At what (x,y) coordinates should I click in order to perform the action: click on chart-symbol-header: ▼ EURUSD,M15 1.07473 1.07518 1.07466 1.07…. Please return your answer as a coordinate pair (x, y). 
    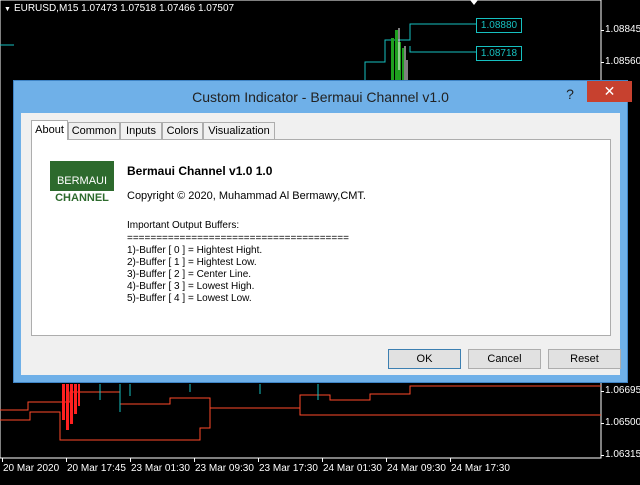
    Looking at the image, I should click on (119, 8).